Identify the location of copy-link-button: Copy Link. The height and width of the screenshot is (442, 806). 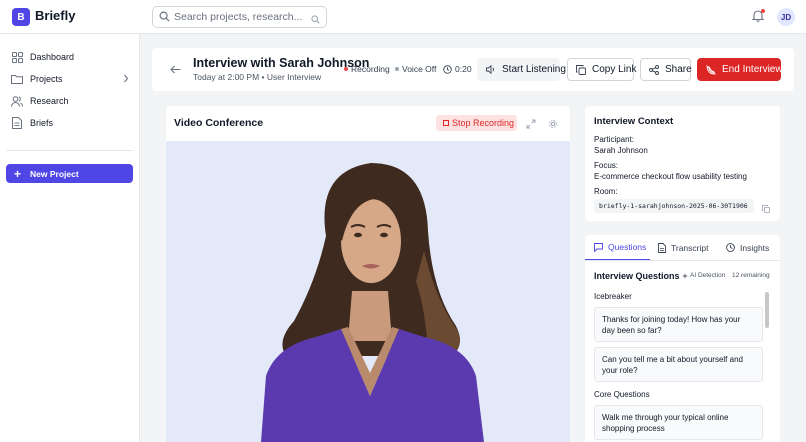
(602, 69).